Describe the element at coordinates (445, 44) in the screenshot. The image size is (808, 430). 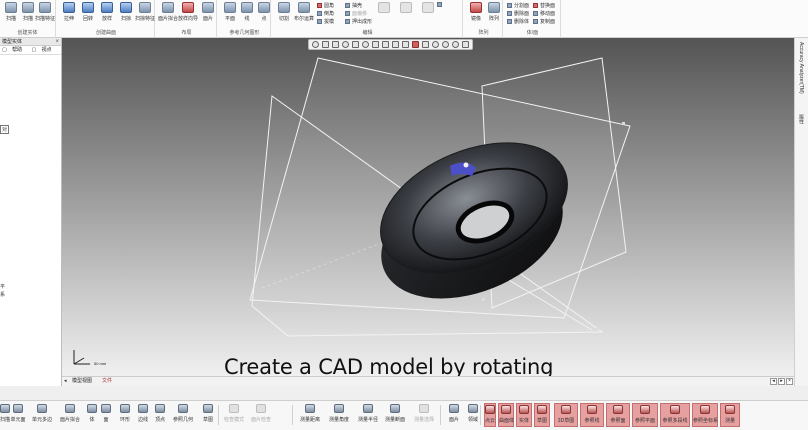
I see `probe-icon` at that location.